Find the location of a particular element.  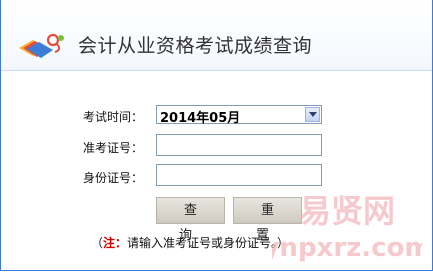

watermark-line1: 易贤网 is located at coordinates (347, 211).